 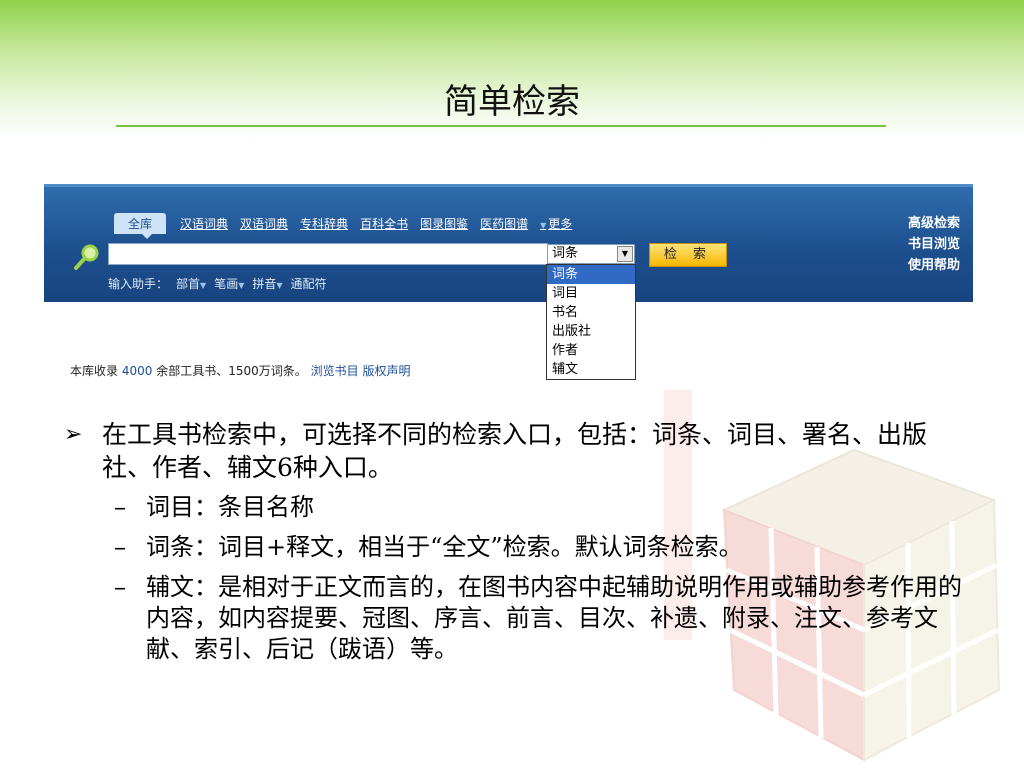 I want to click on sub-bullet: – 词条：词目+释文，相当于“全文”检索。默认词条检索。, so click(x=514, y=547).